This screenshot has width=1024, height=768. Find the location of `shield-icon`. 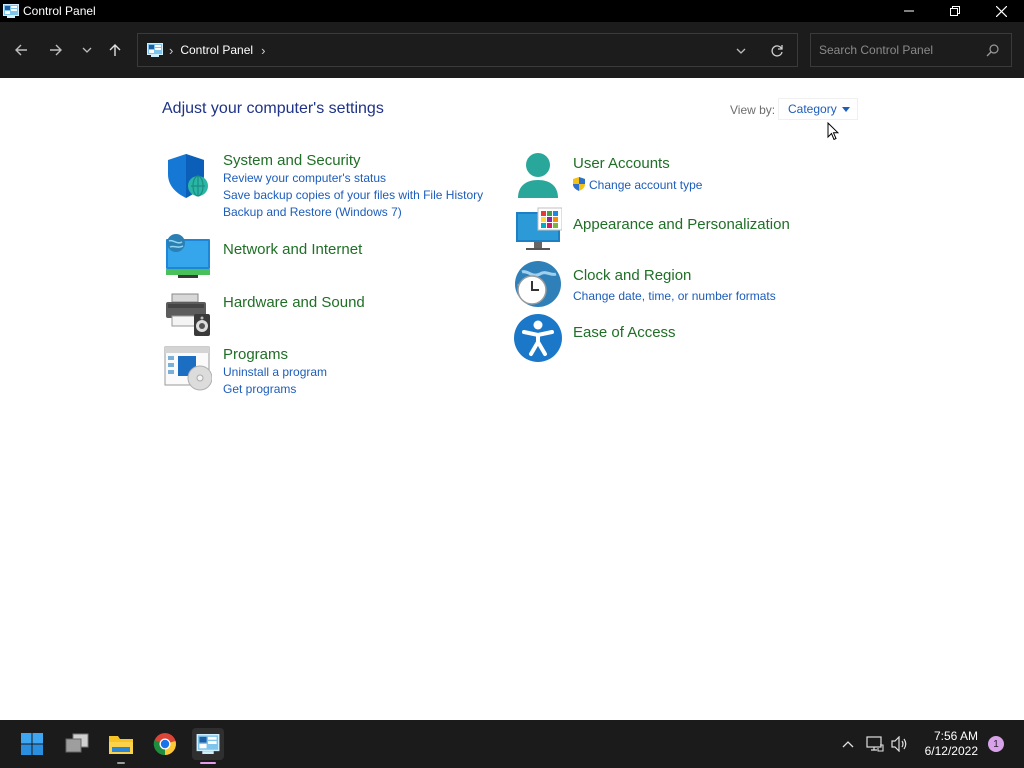

shield-icon is located at coordinates (188, 176).